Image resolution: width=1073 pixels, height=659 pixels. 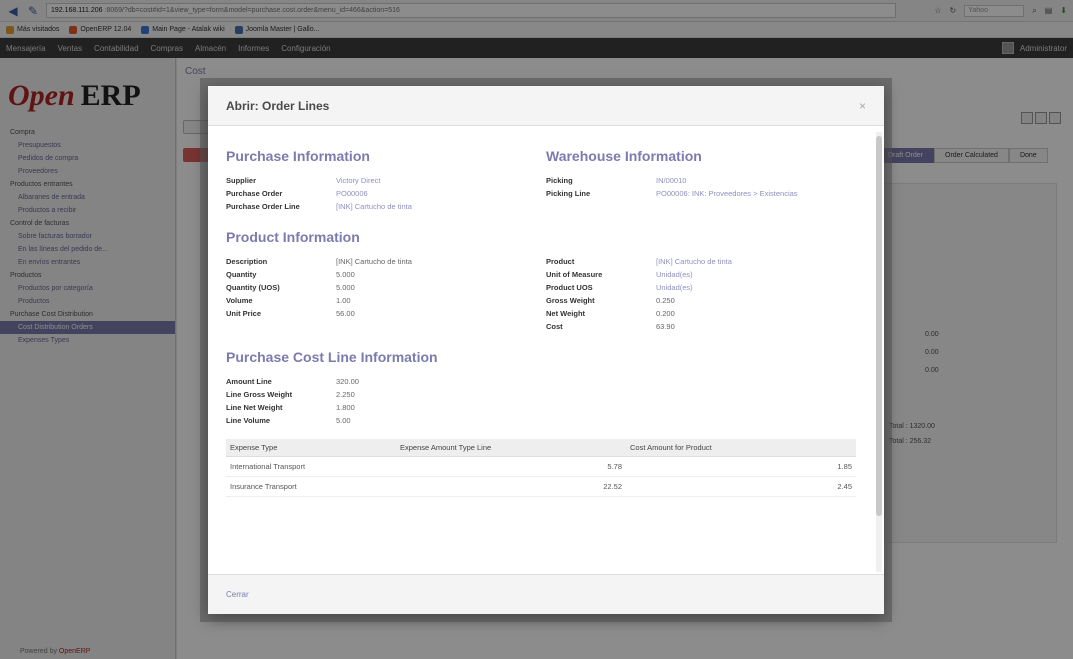 I want to click on field-label: Picking, so click(x=559, y=180).